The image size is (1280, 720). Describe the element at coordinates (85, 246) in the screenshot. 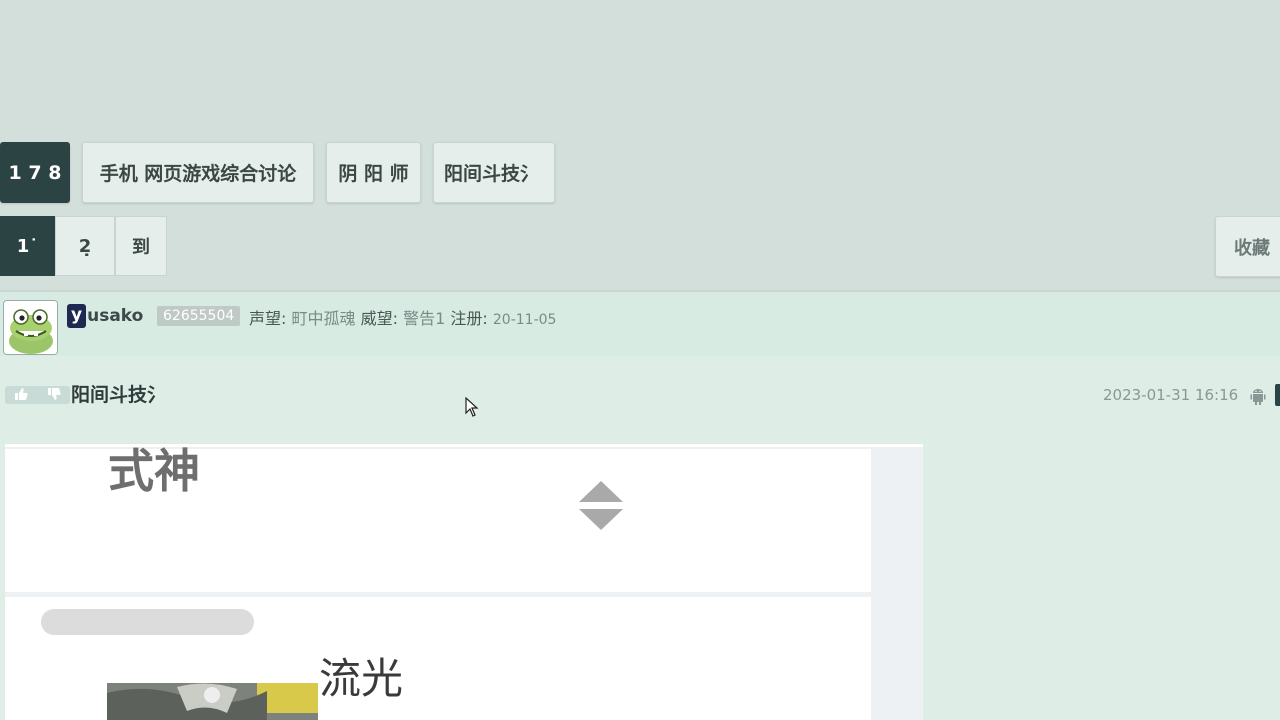

I see `page-2-button: 2̣` at that location.